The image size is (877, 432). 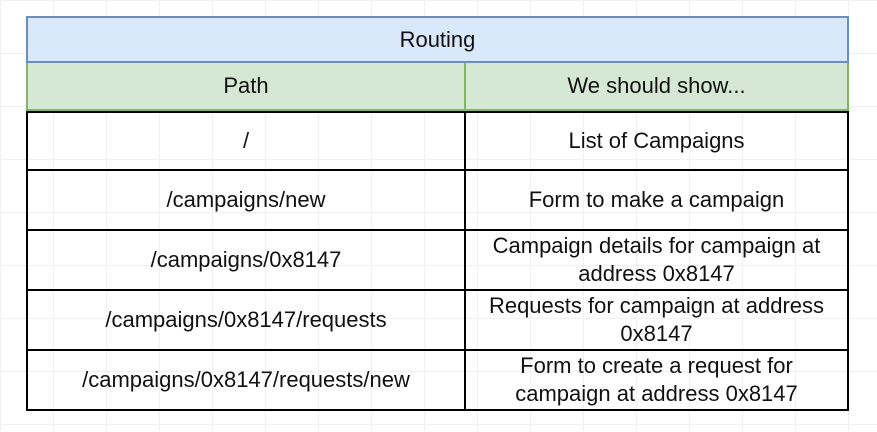 What do you see at coordinates (247, 380) in the screenshot?
I see `path-cell: /campaigns/0x8147/requests/new` at bounding box center [247, 380].